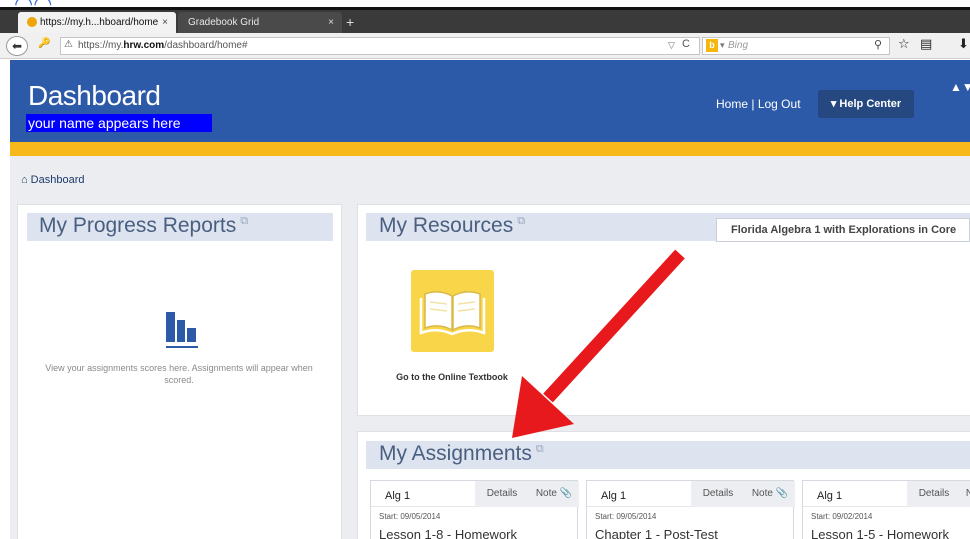 The image size is (970, 539). I want to click on tab-label: https://my.h...hboard/home, so click(99, 22).